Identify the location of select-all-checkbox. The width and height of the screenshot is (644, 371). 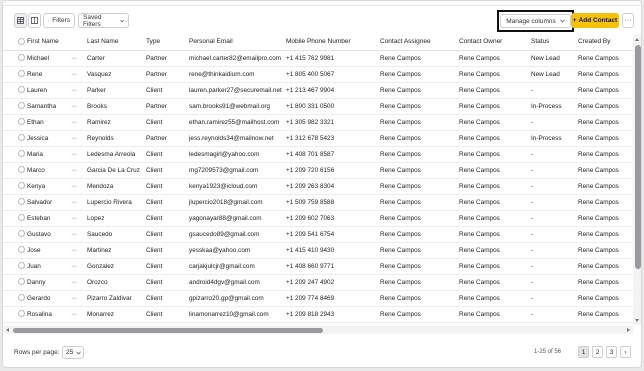
(15, 42).